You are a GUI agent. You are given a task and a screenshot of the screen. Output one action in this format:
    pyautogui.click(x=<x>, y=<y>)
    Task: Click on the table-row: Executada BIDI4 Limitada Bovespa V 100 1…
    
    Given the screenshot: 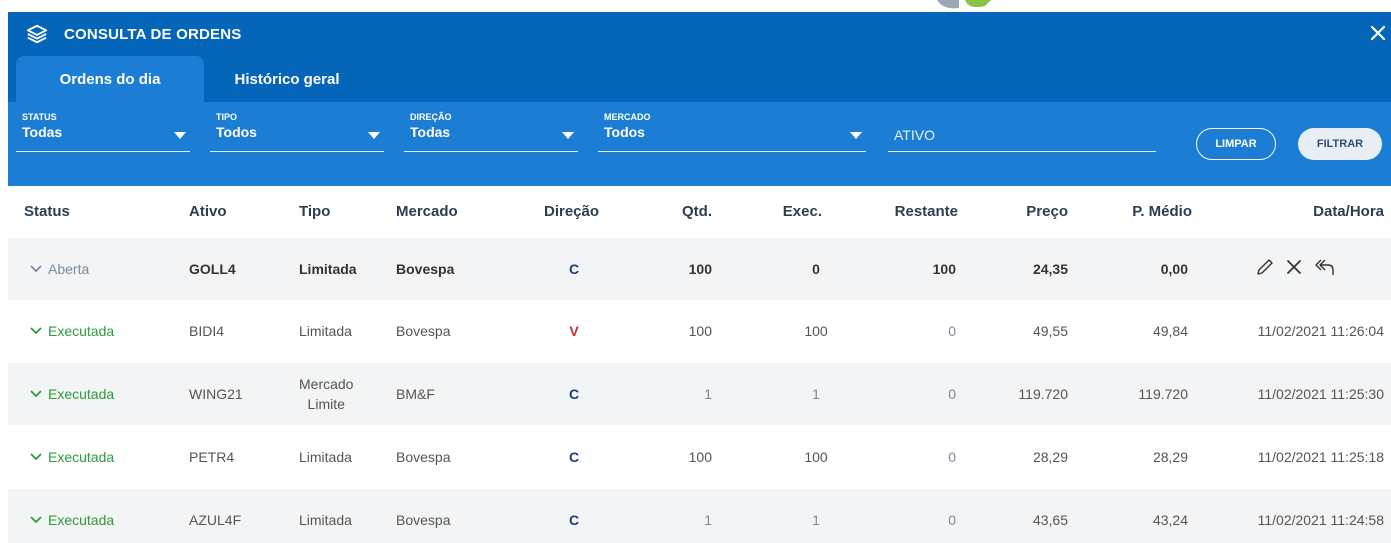 What is the action you would take?
    pyautogui.click(x=699, y=331)
    